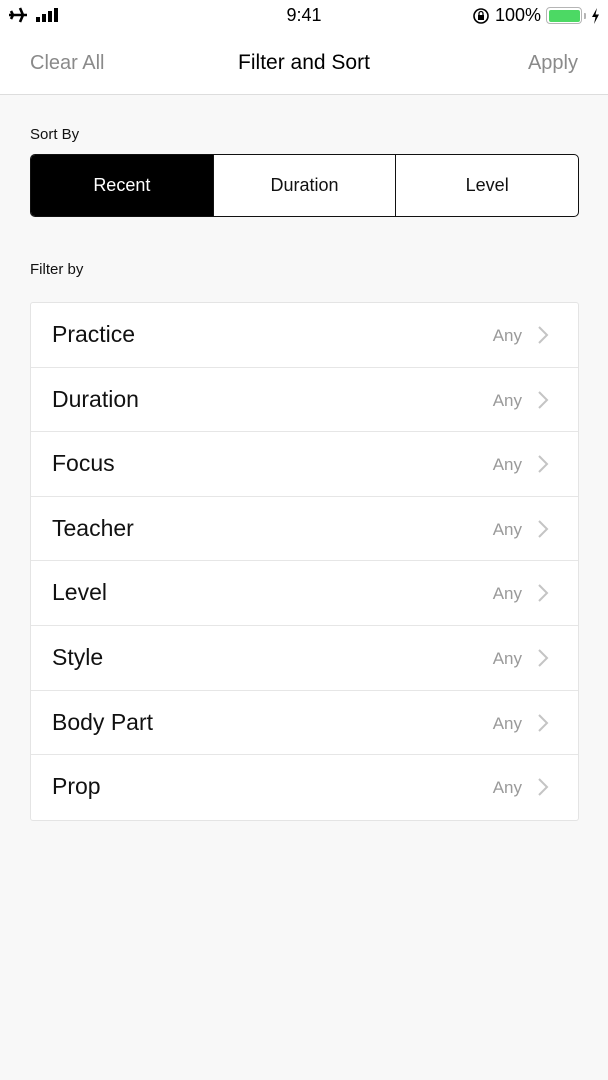 This screenshot has width=608, height=1080. What do you see at coordinates (79, 592) in the screenshot?
I see `filter-row-label: Level` at bounding box center [79, 592].